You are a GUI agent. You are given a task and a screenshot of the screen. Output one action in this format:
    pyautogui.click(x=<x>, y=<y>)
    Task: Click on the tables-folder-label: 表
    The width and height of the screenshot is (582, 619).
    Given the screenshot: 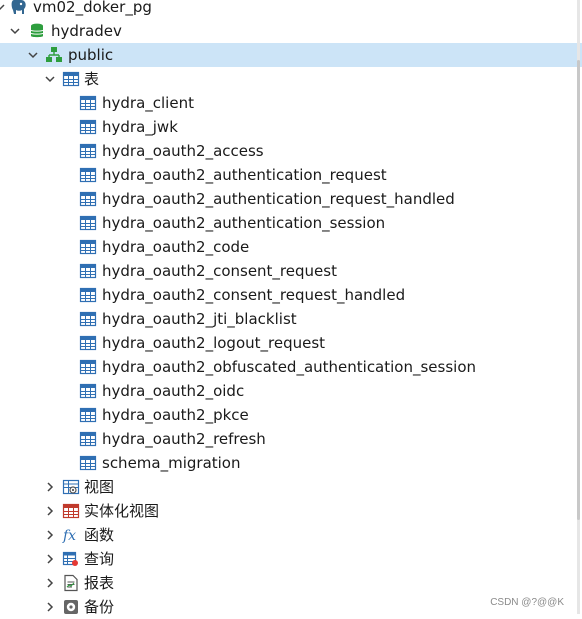 What is the action you would take?
    pyautogui.click(x=92, y=79)
    